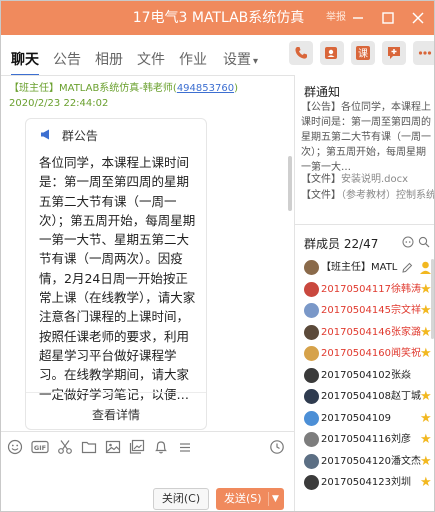  Describe the element at coordinates (366, 375) in the screenshot. I see `member-name: 20170504102张焱` at that location.